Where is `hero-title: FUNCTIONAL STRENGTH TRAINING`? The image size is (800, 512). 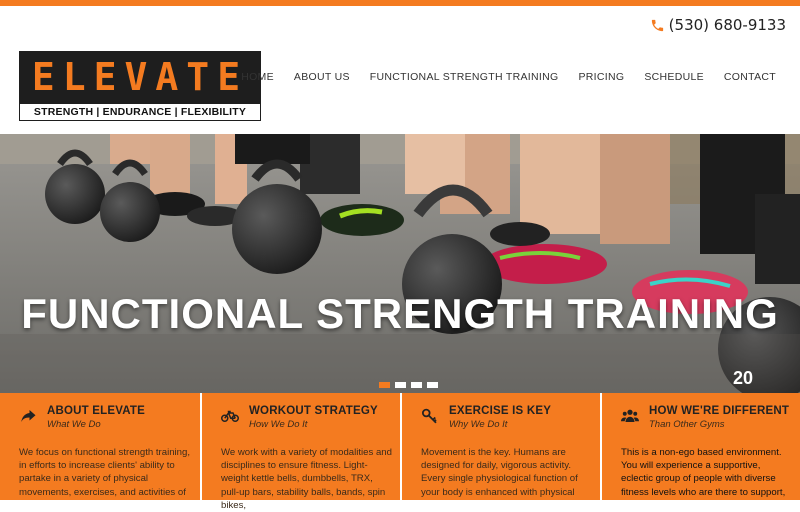
hero-title: FUNCTIONAL STRENGTH TRAINING is located at coordinates (400, 313).